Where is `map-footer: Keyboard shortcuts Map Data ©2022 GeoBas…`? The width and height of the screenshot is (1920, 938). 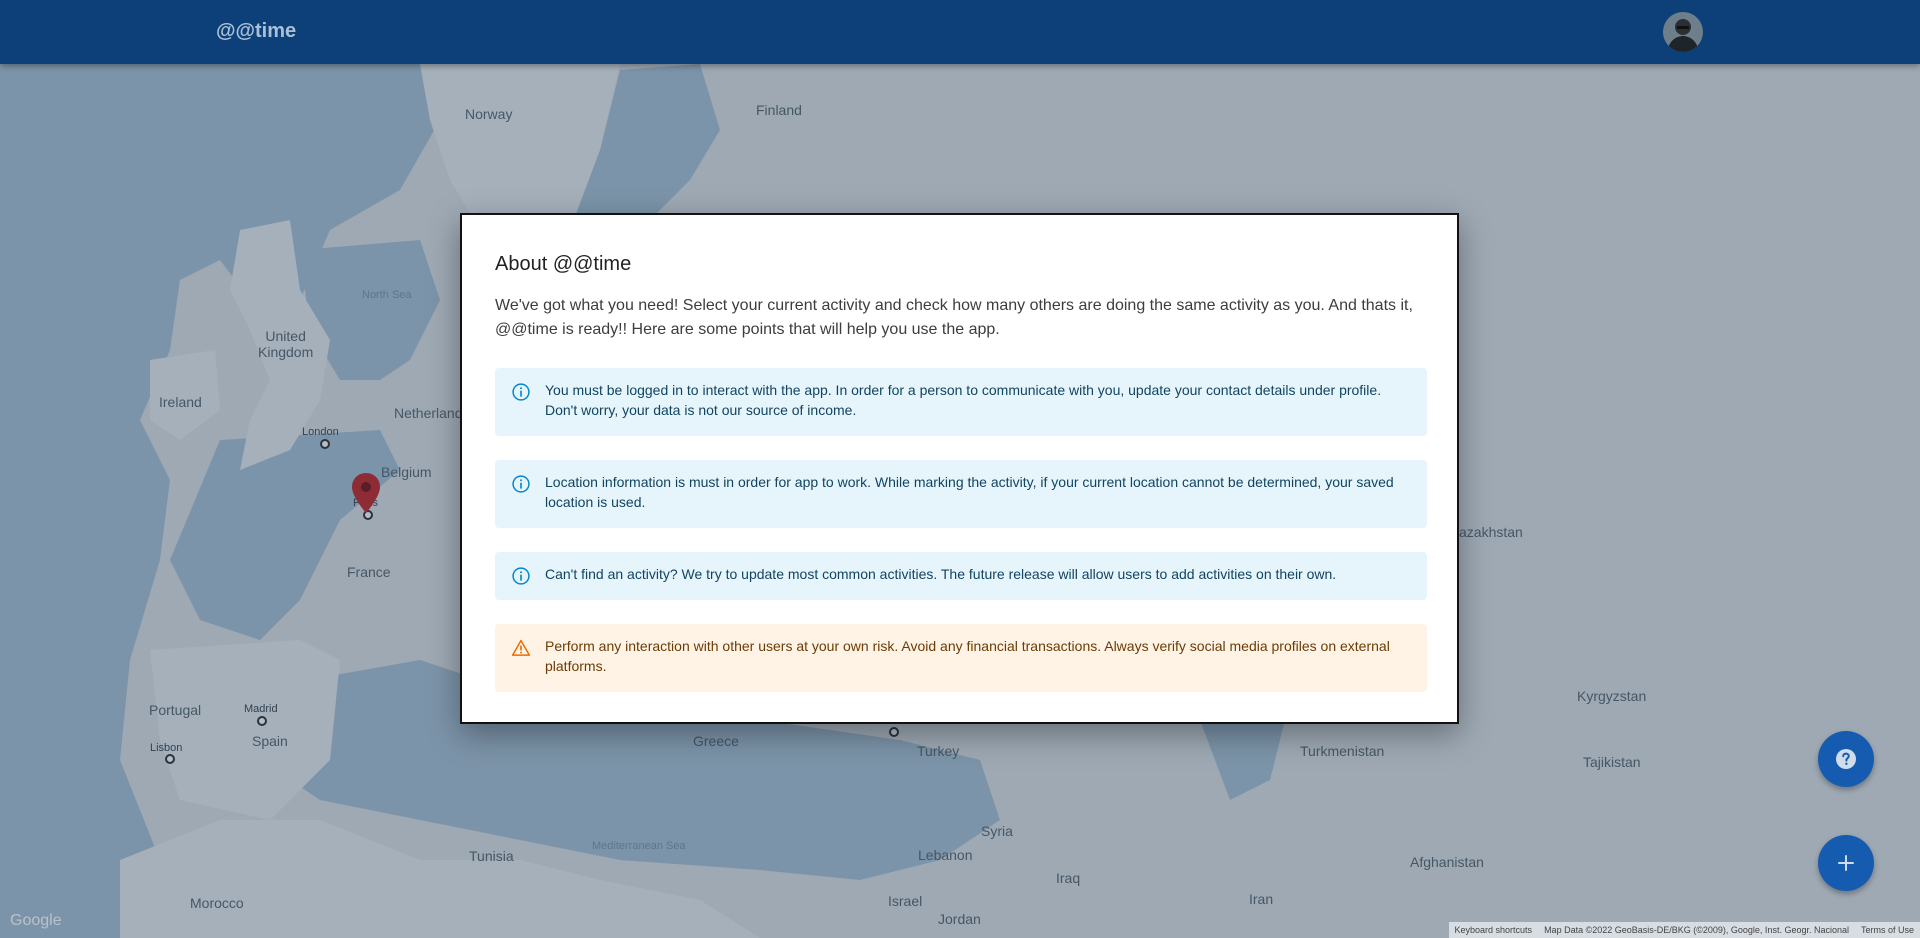
map-footer: Keyboard shortcuts Map Data ©2022 GeoBas… is located at coordinates (1684, 930).